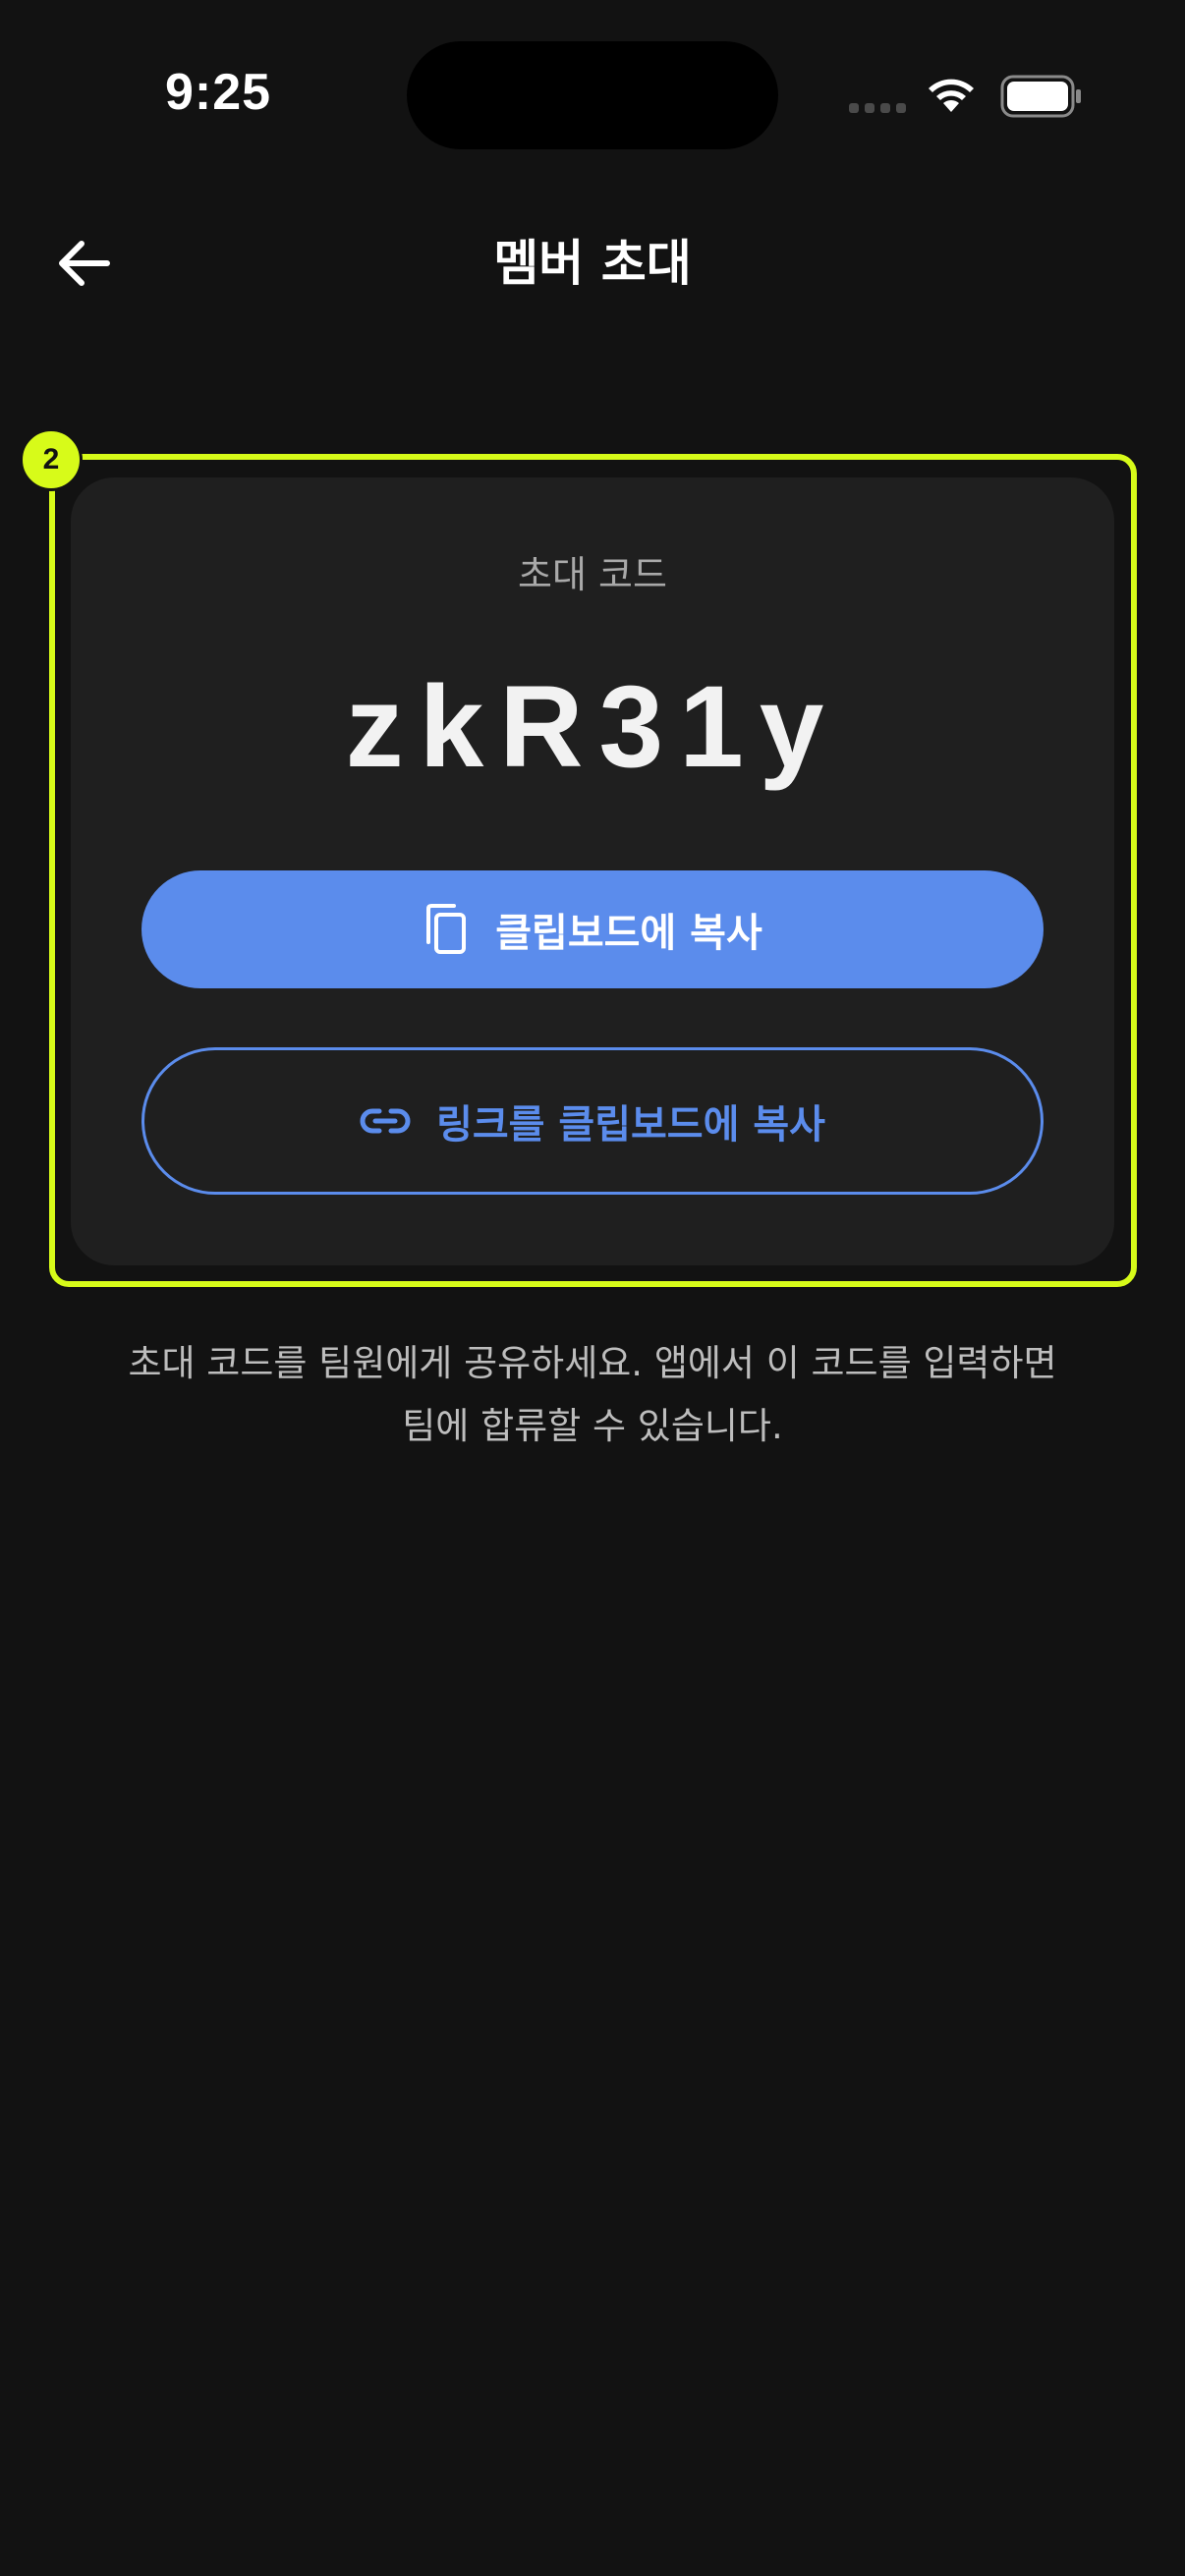 Image resolution: width=1185 pixels, height=2576 pixels. What do you see at coordinates (592, 1363) in the screenshot?
I see `helper-text-line-1: 초대 코드를 팀원에게 공유하세요. 앱에서 이 코드를 입력하면` at bounding box center [592, 1363].